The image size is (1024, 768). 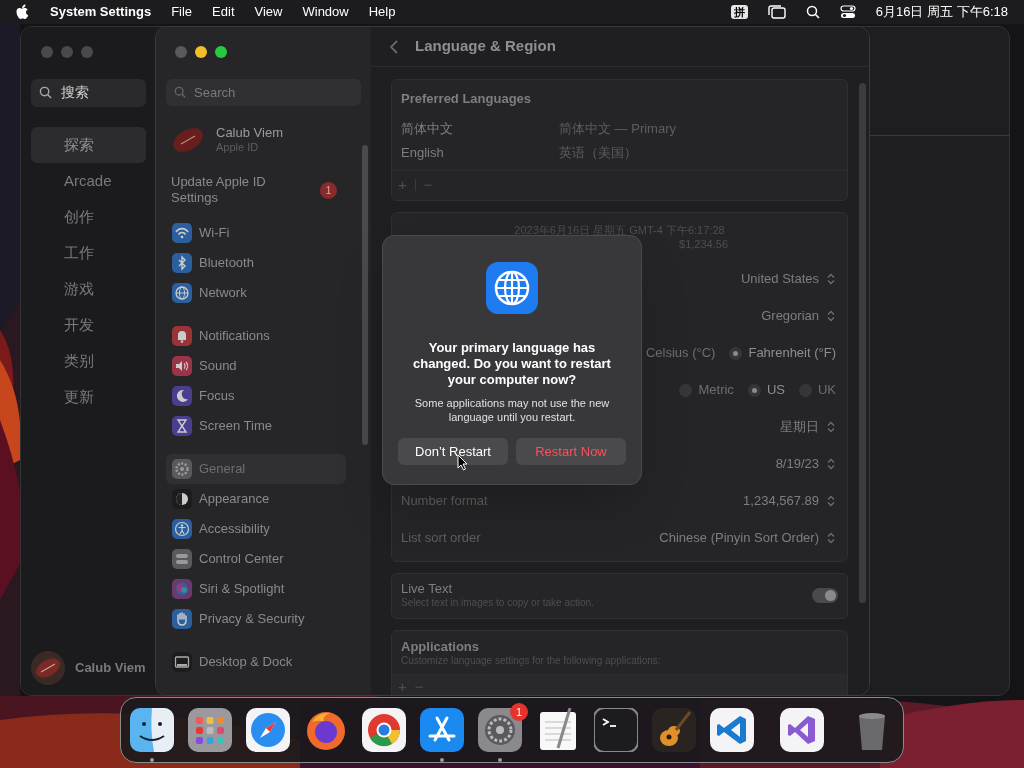 I want to click on gear-icon, so click(x=500, y=730).